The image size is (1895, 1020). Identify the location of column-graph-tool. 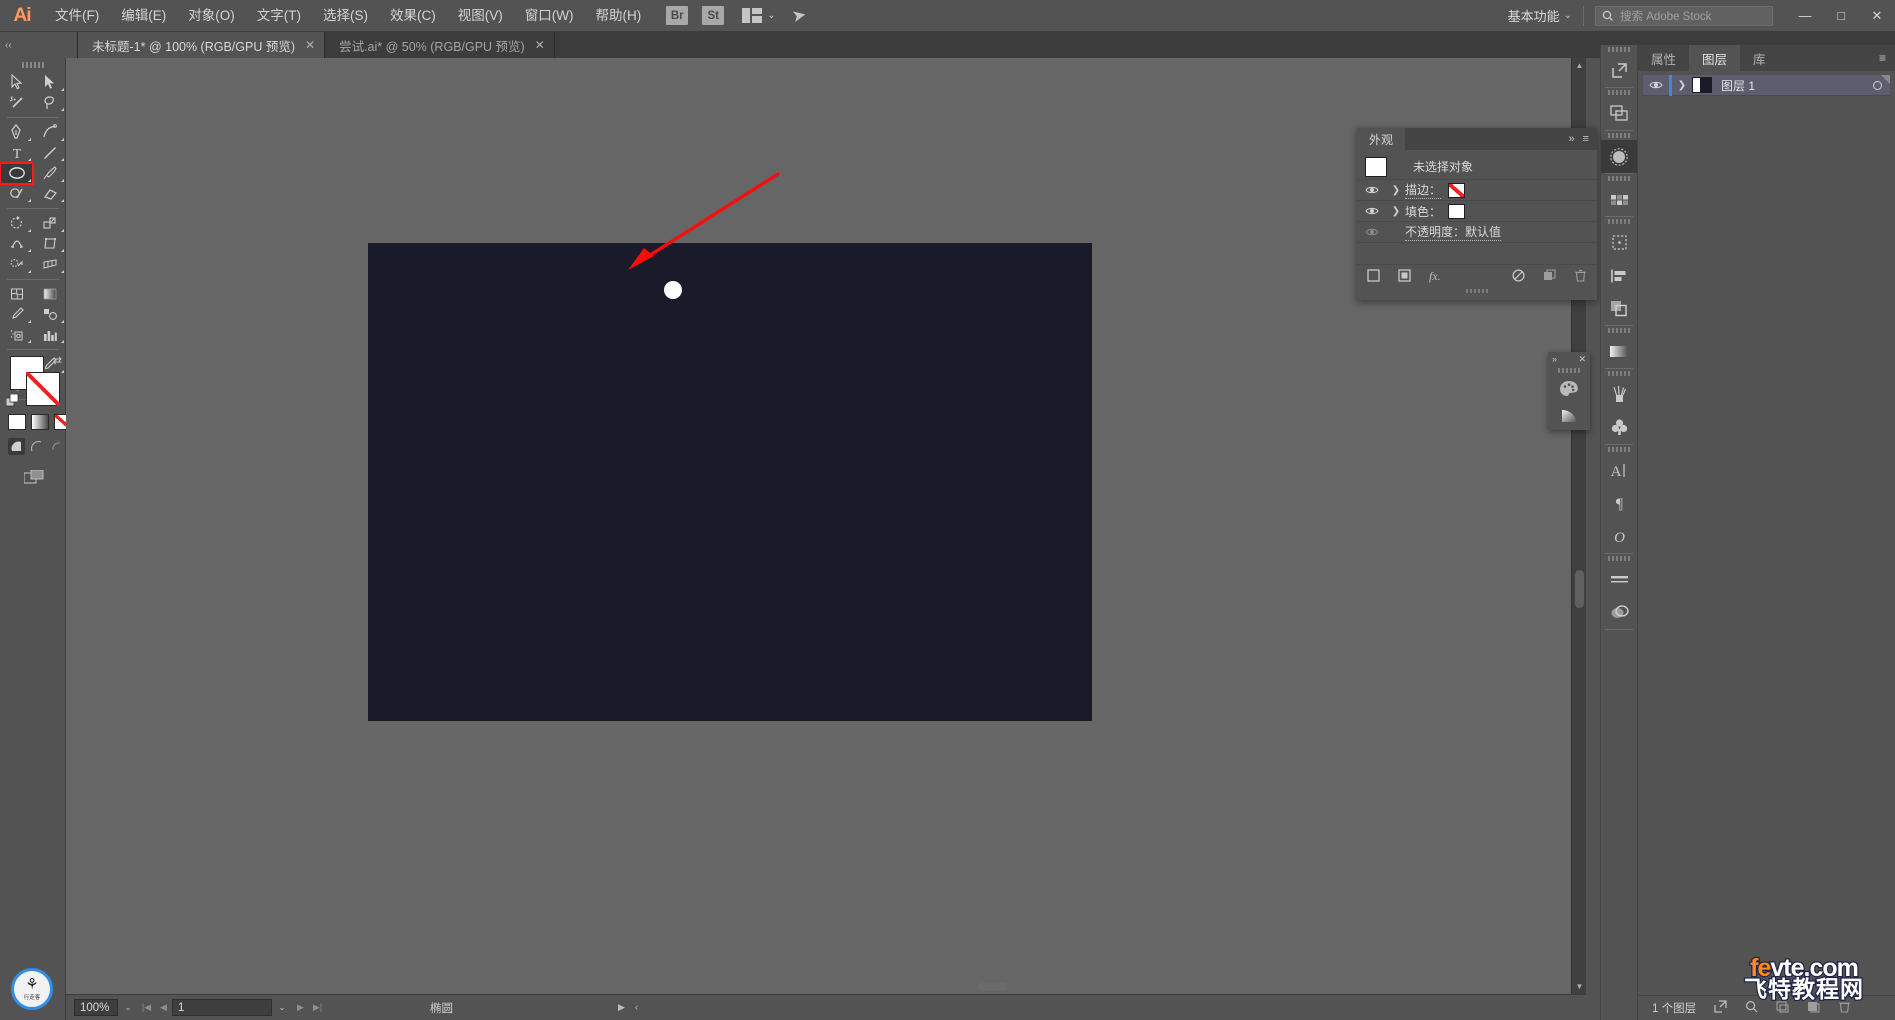
(49, 335).